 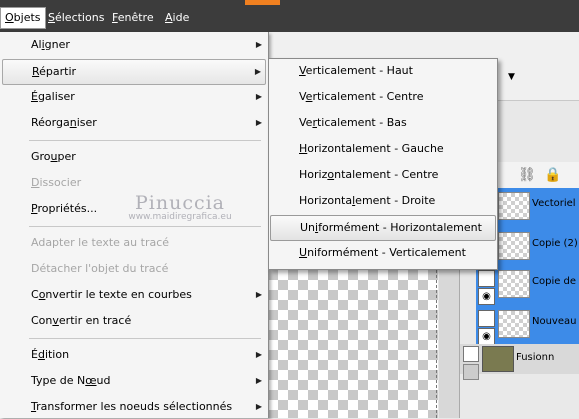 I want to click on layer-name: Copie de N, so click(x=555, y=281).